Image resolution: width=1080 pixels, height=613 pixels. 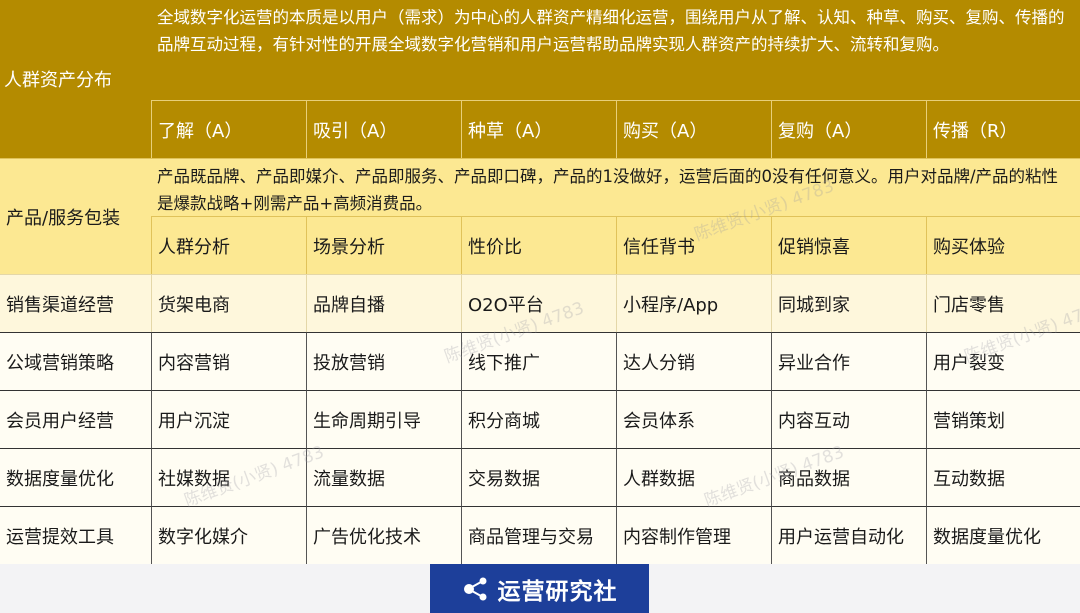 What do you see at coordinates (474, 588) in the screenshot?
I see `share-nodes-icon` at bounding box center [474, 588].